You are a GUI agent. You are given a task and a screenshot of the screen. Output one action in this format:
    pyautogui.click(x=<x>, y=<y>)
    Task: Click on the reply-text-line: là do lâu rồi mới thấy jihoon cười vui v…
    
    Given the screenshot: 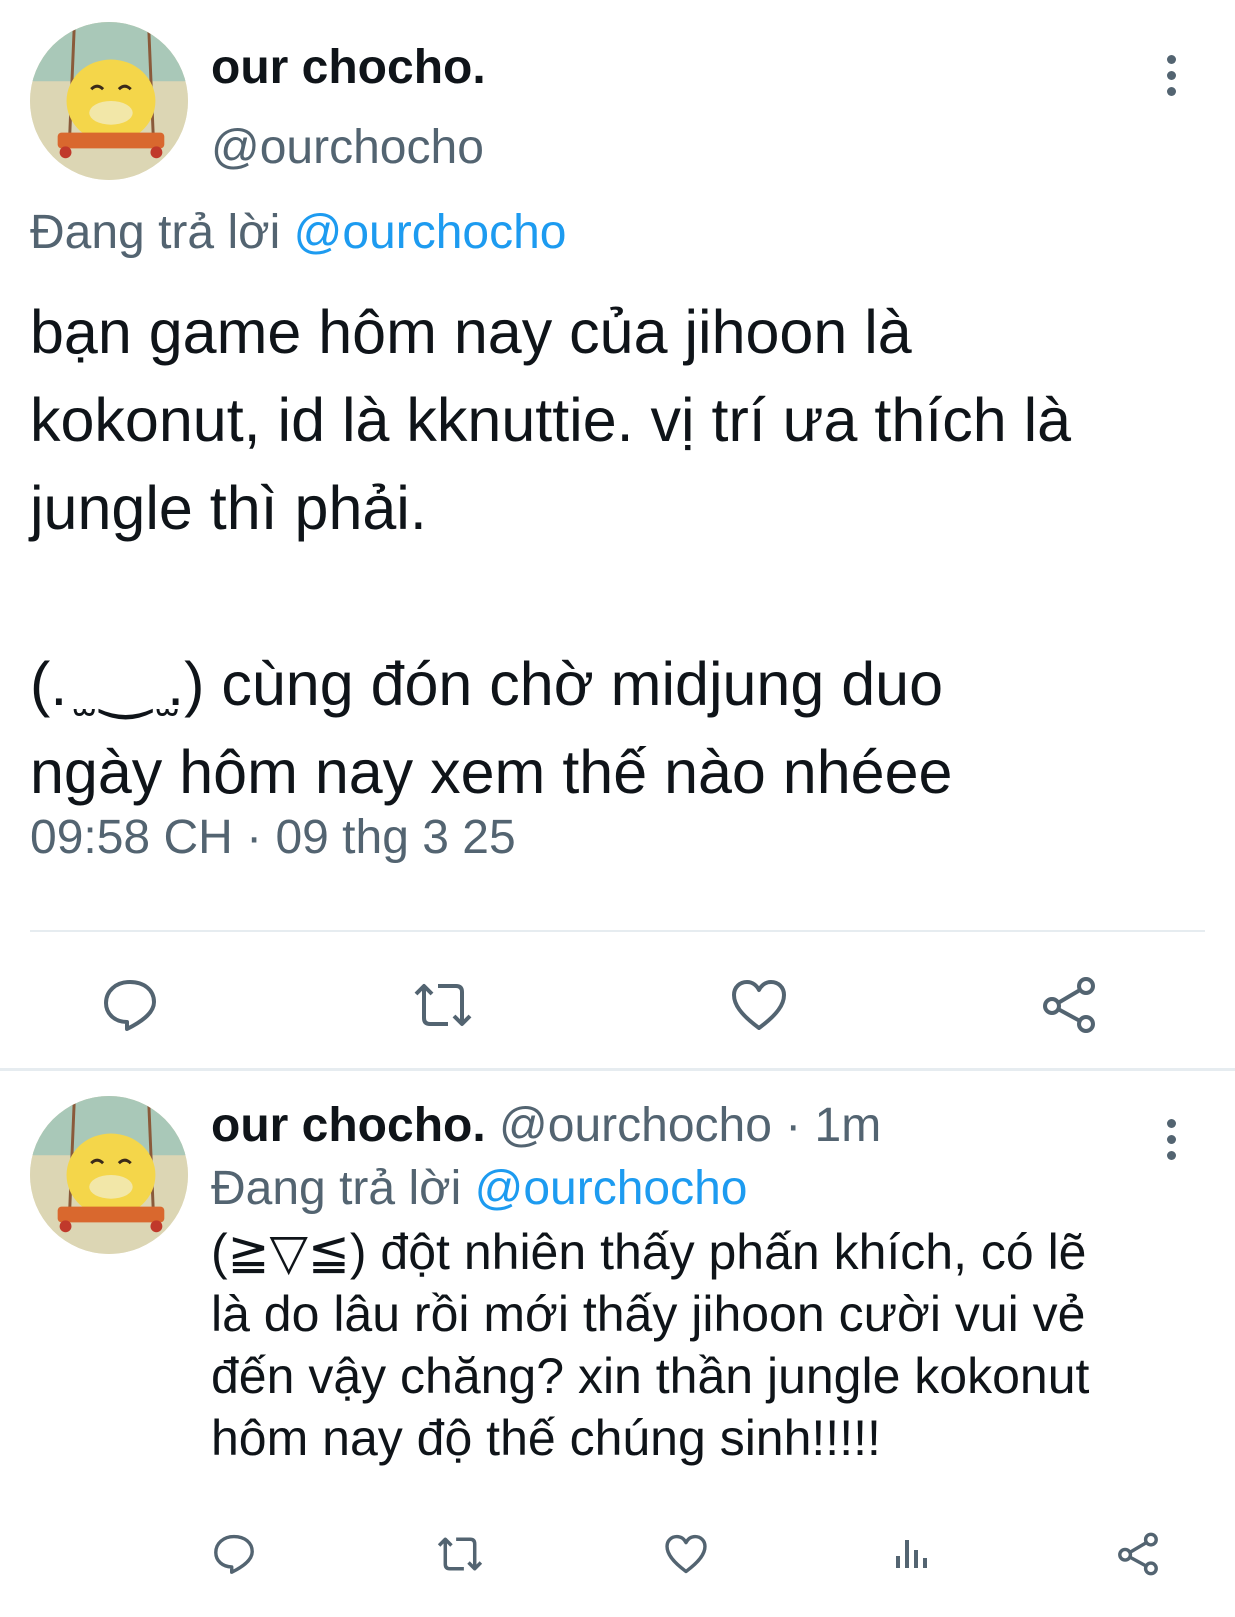 What is the action you would take?
    pyautogui.click(x=648, y=1314)
    